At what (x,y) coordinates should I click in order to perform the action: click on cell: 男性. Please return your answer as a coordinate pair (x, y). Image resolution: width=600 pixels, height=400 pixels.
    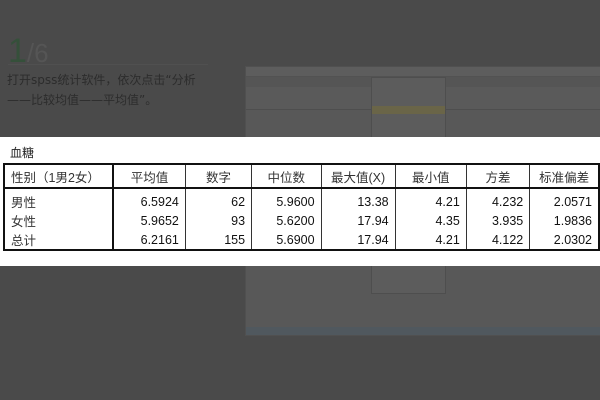
    Looking at the image, I should click on (24, 203).